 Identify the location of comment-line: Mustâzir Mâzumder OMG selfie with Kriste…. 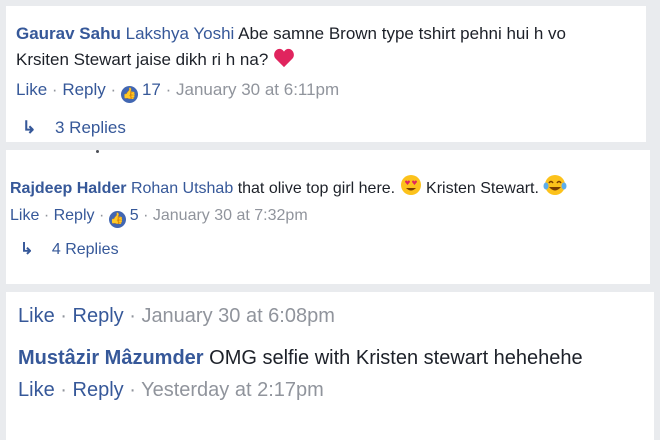
(300, 358).